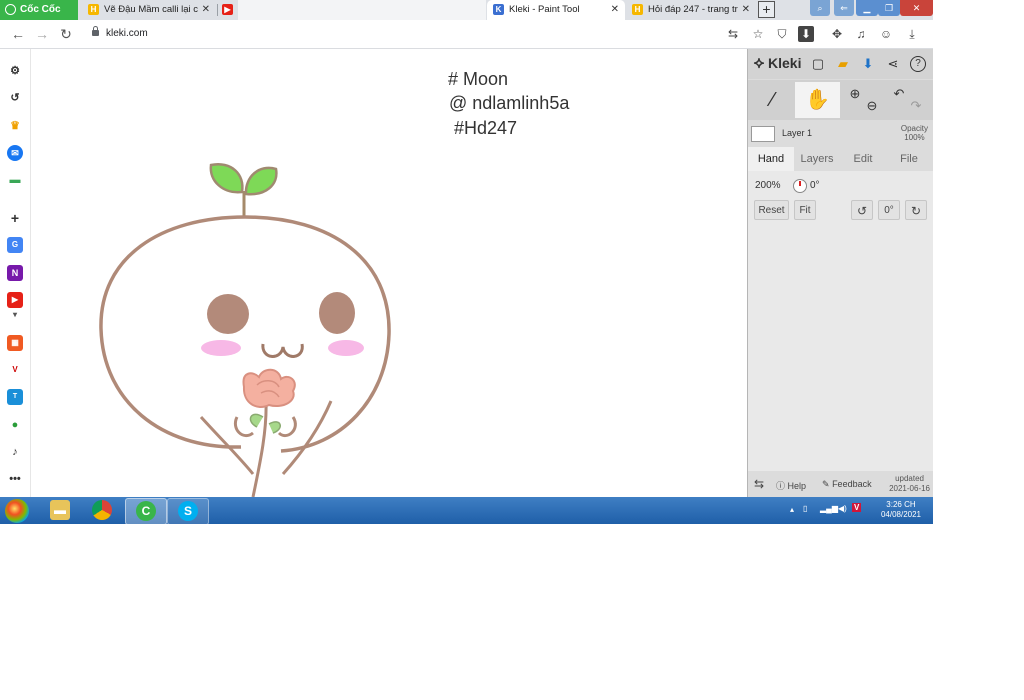  Describe the element at coordinates (855, 94) in the screenshot. I see `zoom-in-icon: ⊕` at that location.